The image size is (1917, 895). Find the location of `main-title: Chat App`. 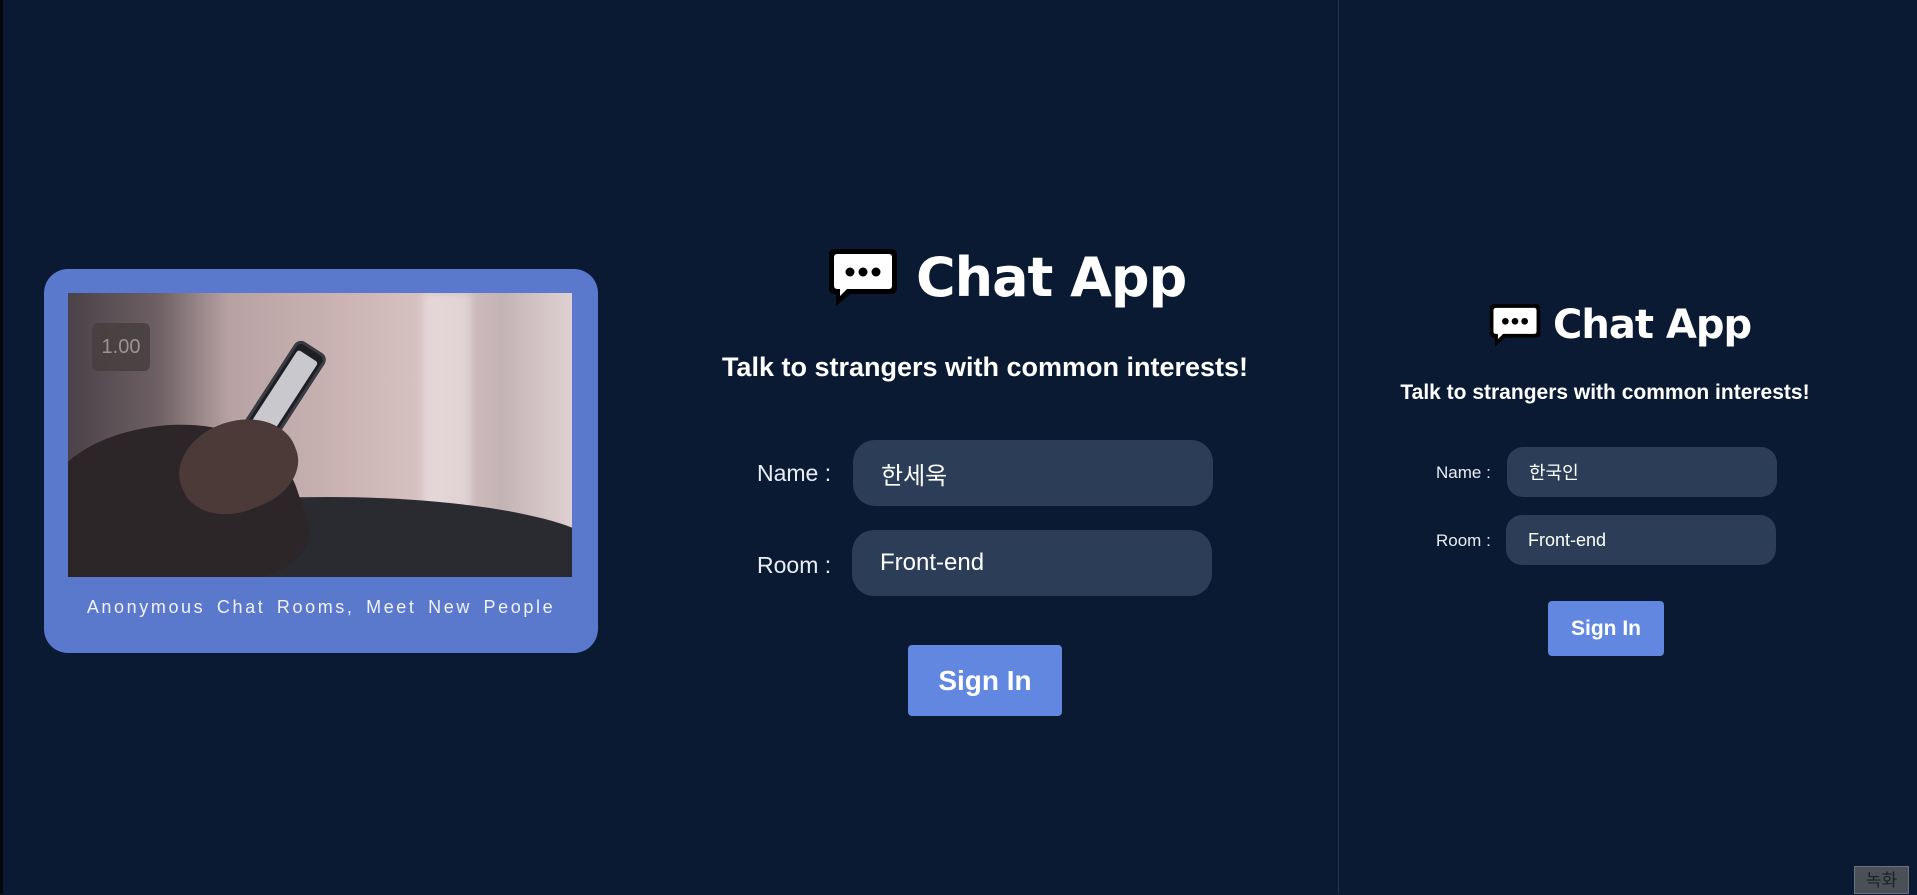

main-title: Chat App is located at coordinates (1007, 277).